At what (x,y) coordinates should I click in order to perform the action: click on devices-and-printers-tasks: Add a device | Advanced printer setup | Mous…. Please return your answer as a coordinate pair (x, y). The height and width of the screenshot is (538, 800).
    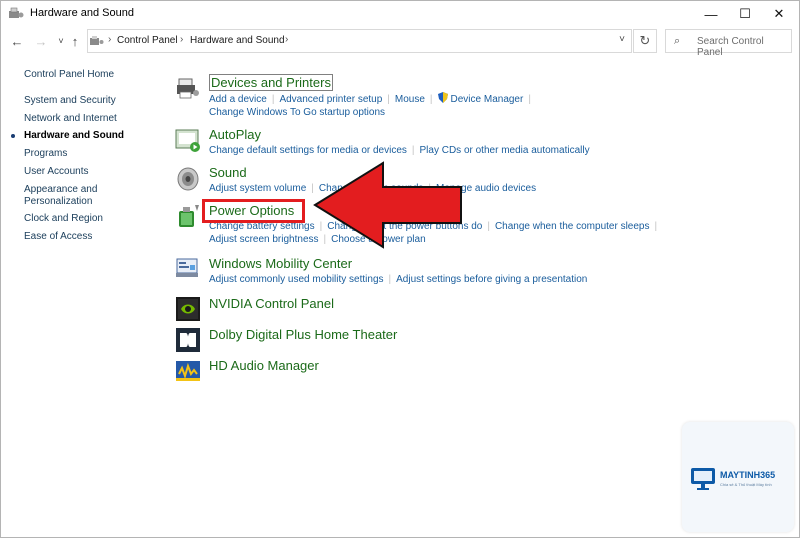
    Looking at the image, I should click on (372, 105).